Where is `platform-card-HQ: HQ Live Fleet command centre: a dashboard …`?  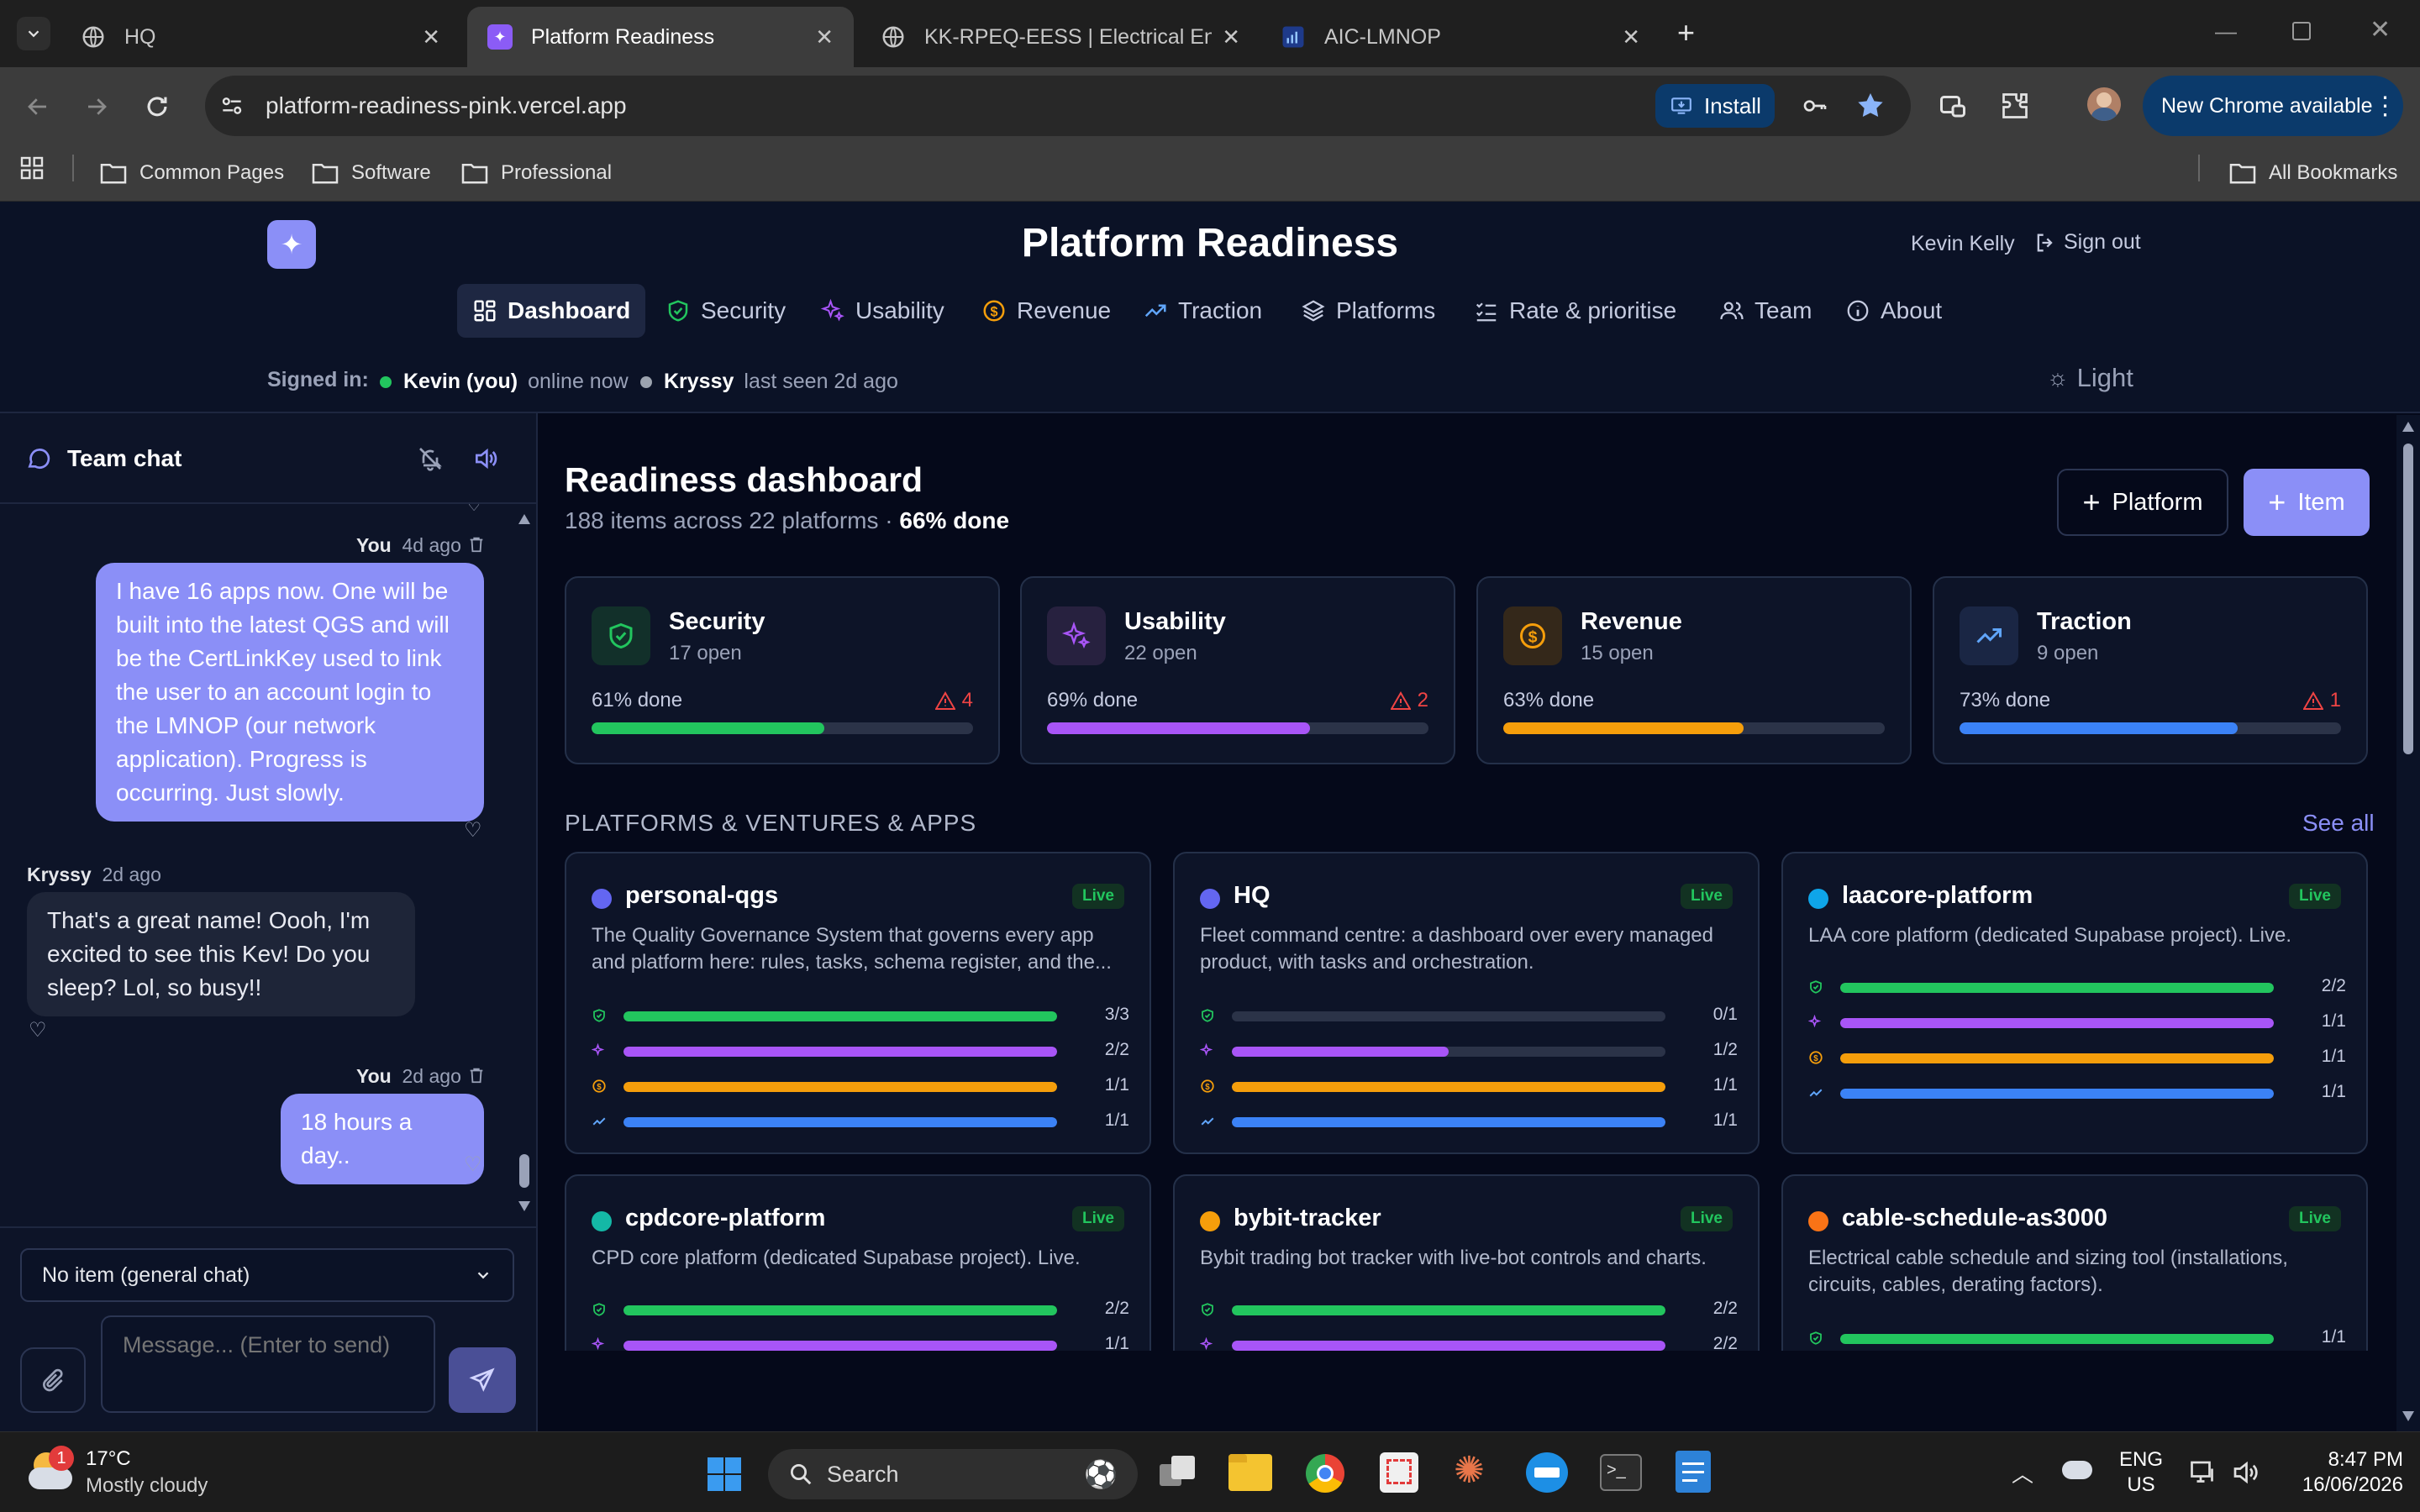
platform-card-HQ: HQ Live Fleet command centre: a dashboard … is located at coordinates (1467, 1003).